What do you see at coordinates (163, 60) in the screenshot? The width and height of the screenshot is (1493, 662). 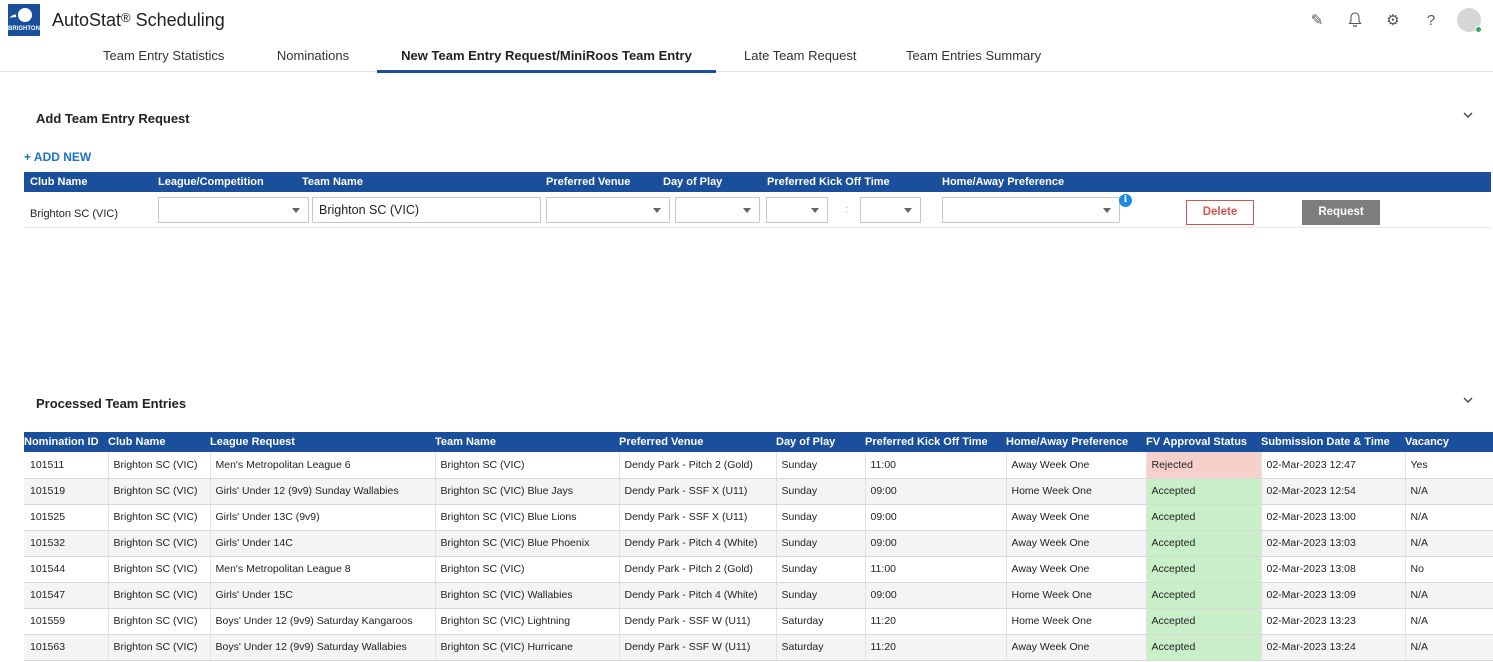 I see `tab-team-entry-statistics: Team Entry Statistics` at bounding box center [163, 60].